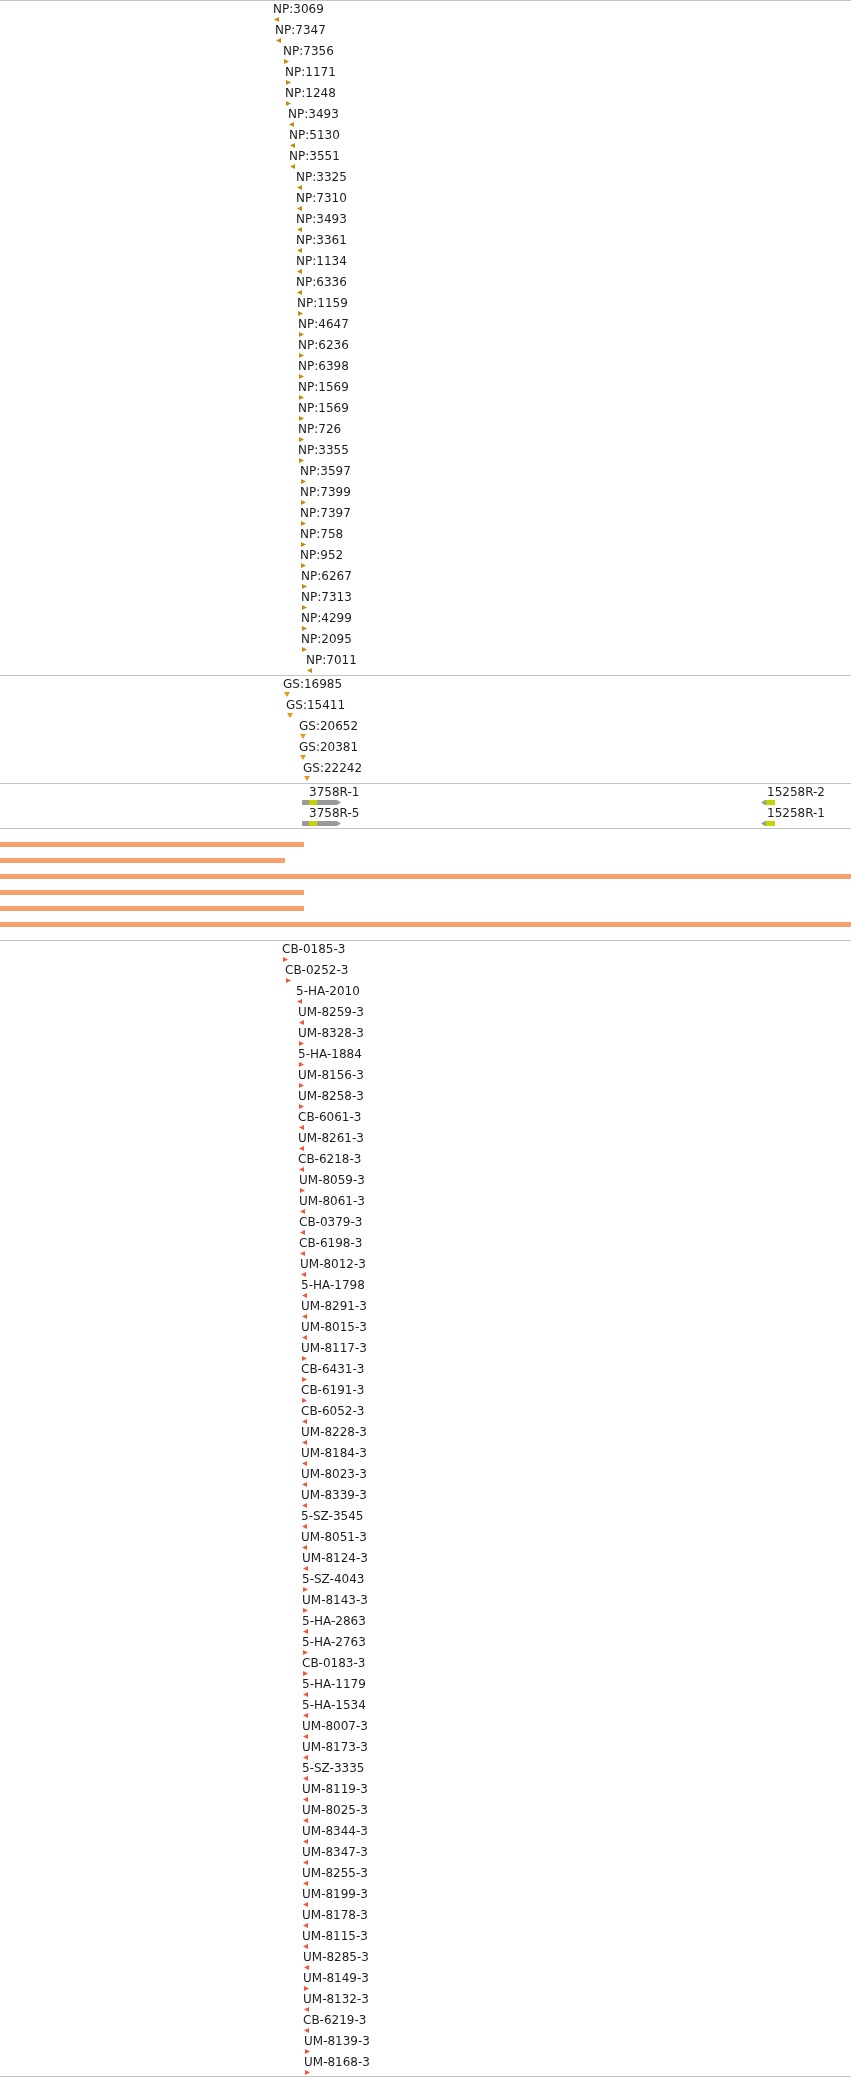  What do you see at coordinates (316, 705) in the screenshot?
I see `feature-label: GS:15411` at bounding box center [316, 705].